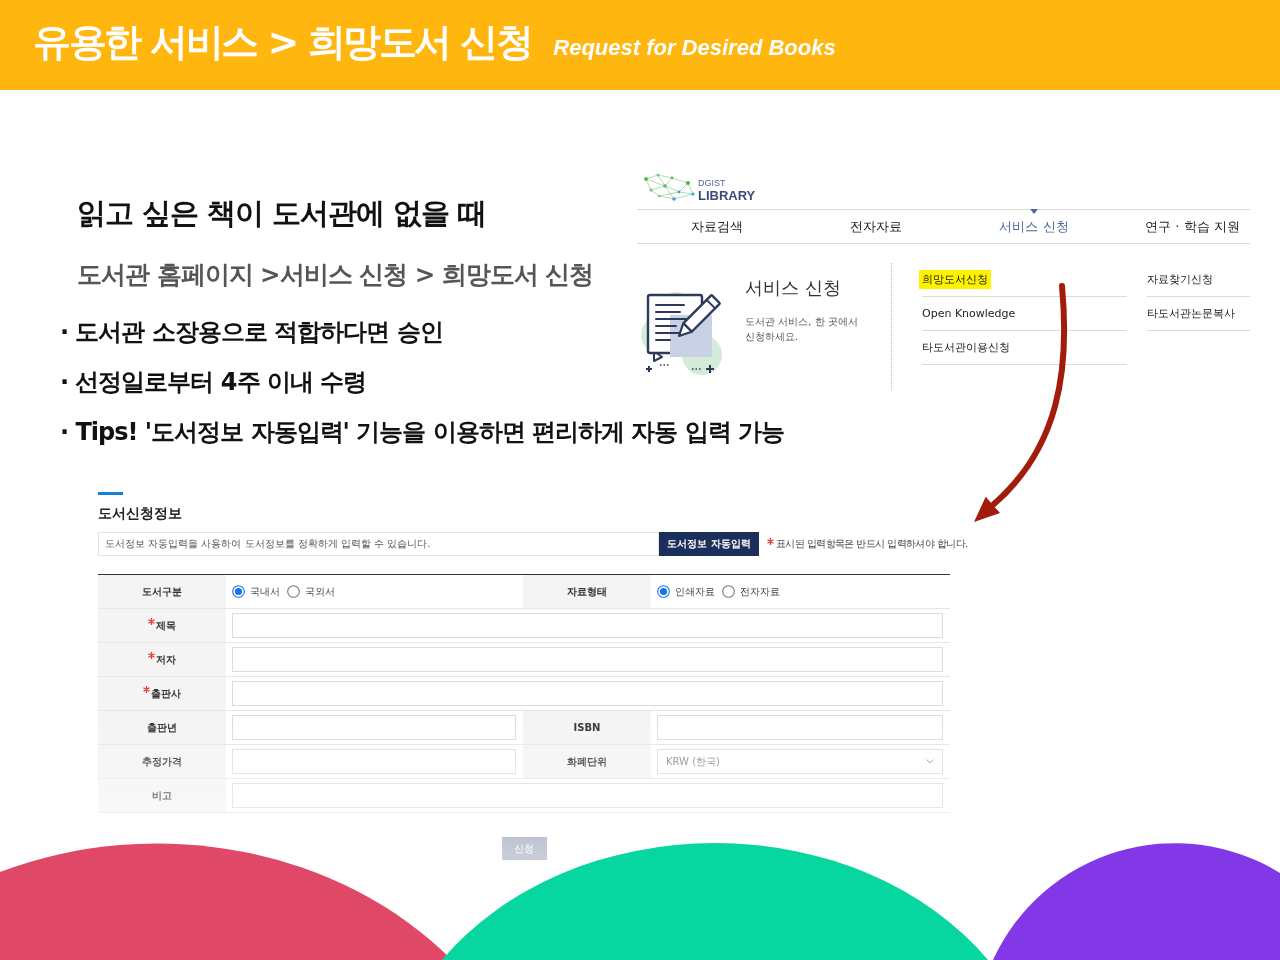  What do you see at coordinates (669, 187) in the screenshot?
I see `network-graph-icon` at bounding box center [669, 187].